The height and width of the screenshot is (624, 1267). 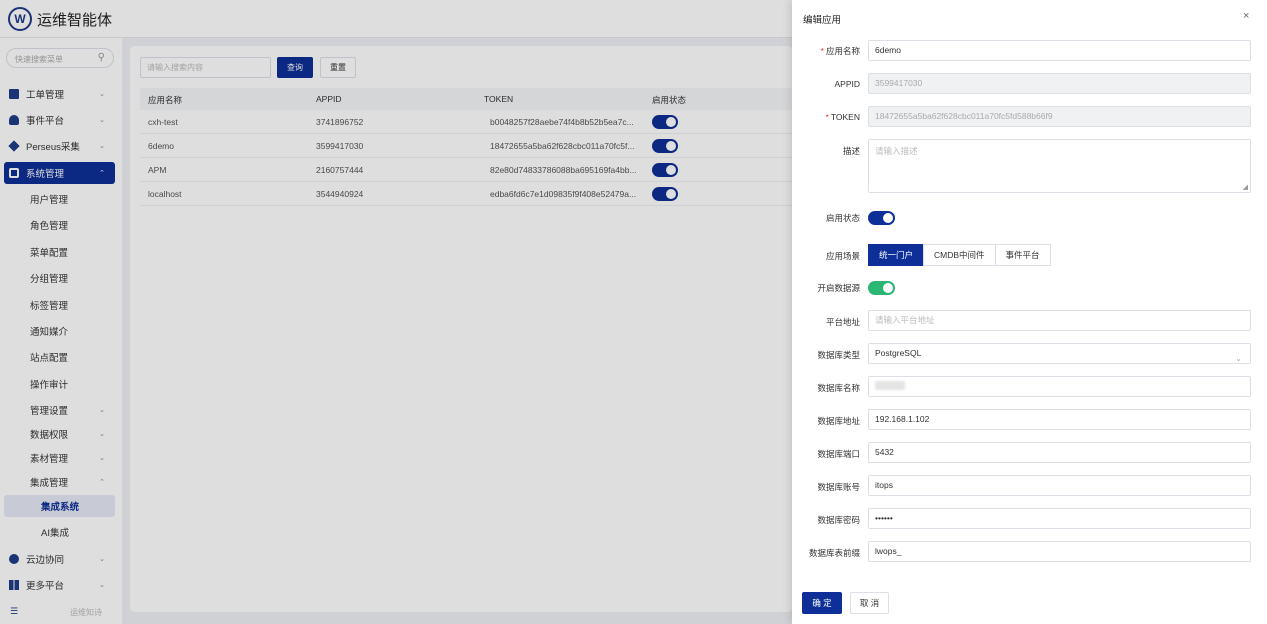 I want to click on field-label: 平台地址, so click(x=842, y=322).